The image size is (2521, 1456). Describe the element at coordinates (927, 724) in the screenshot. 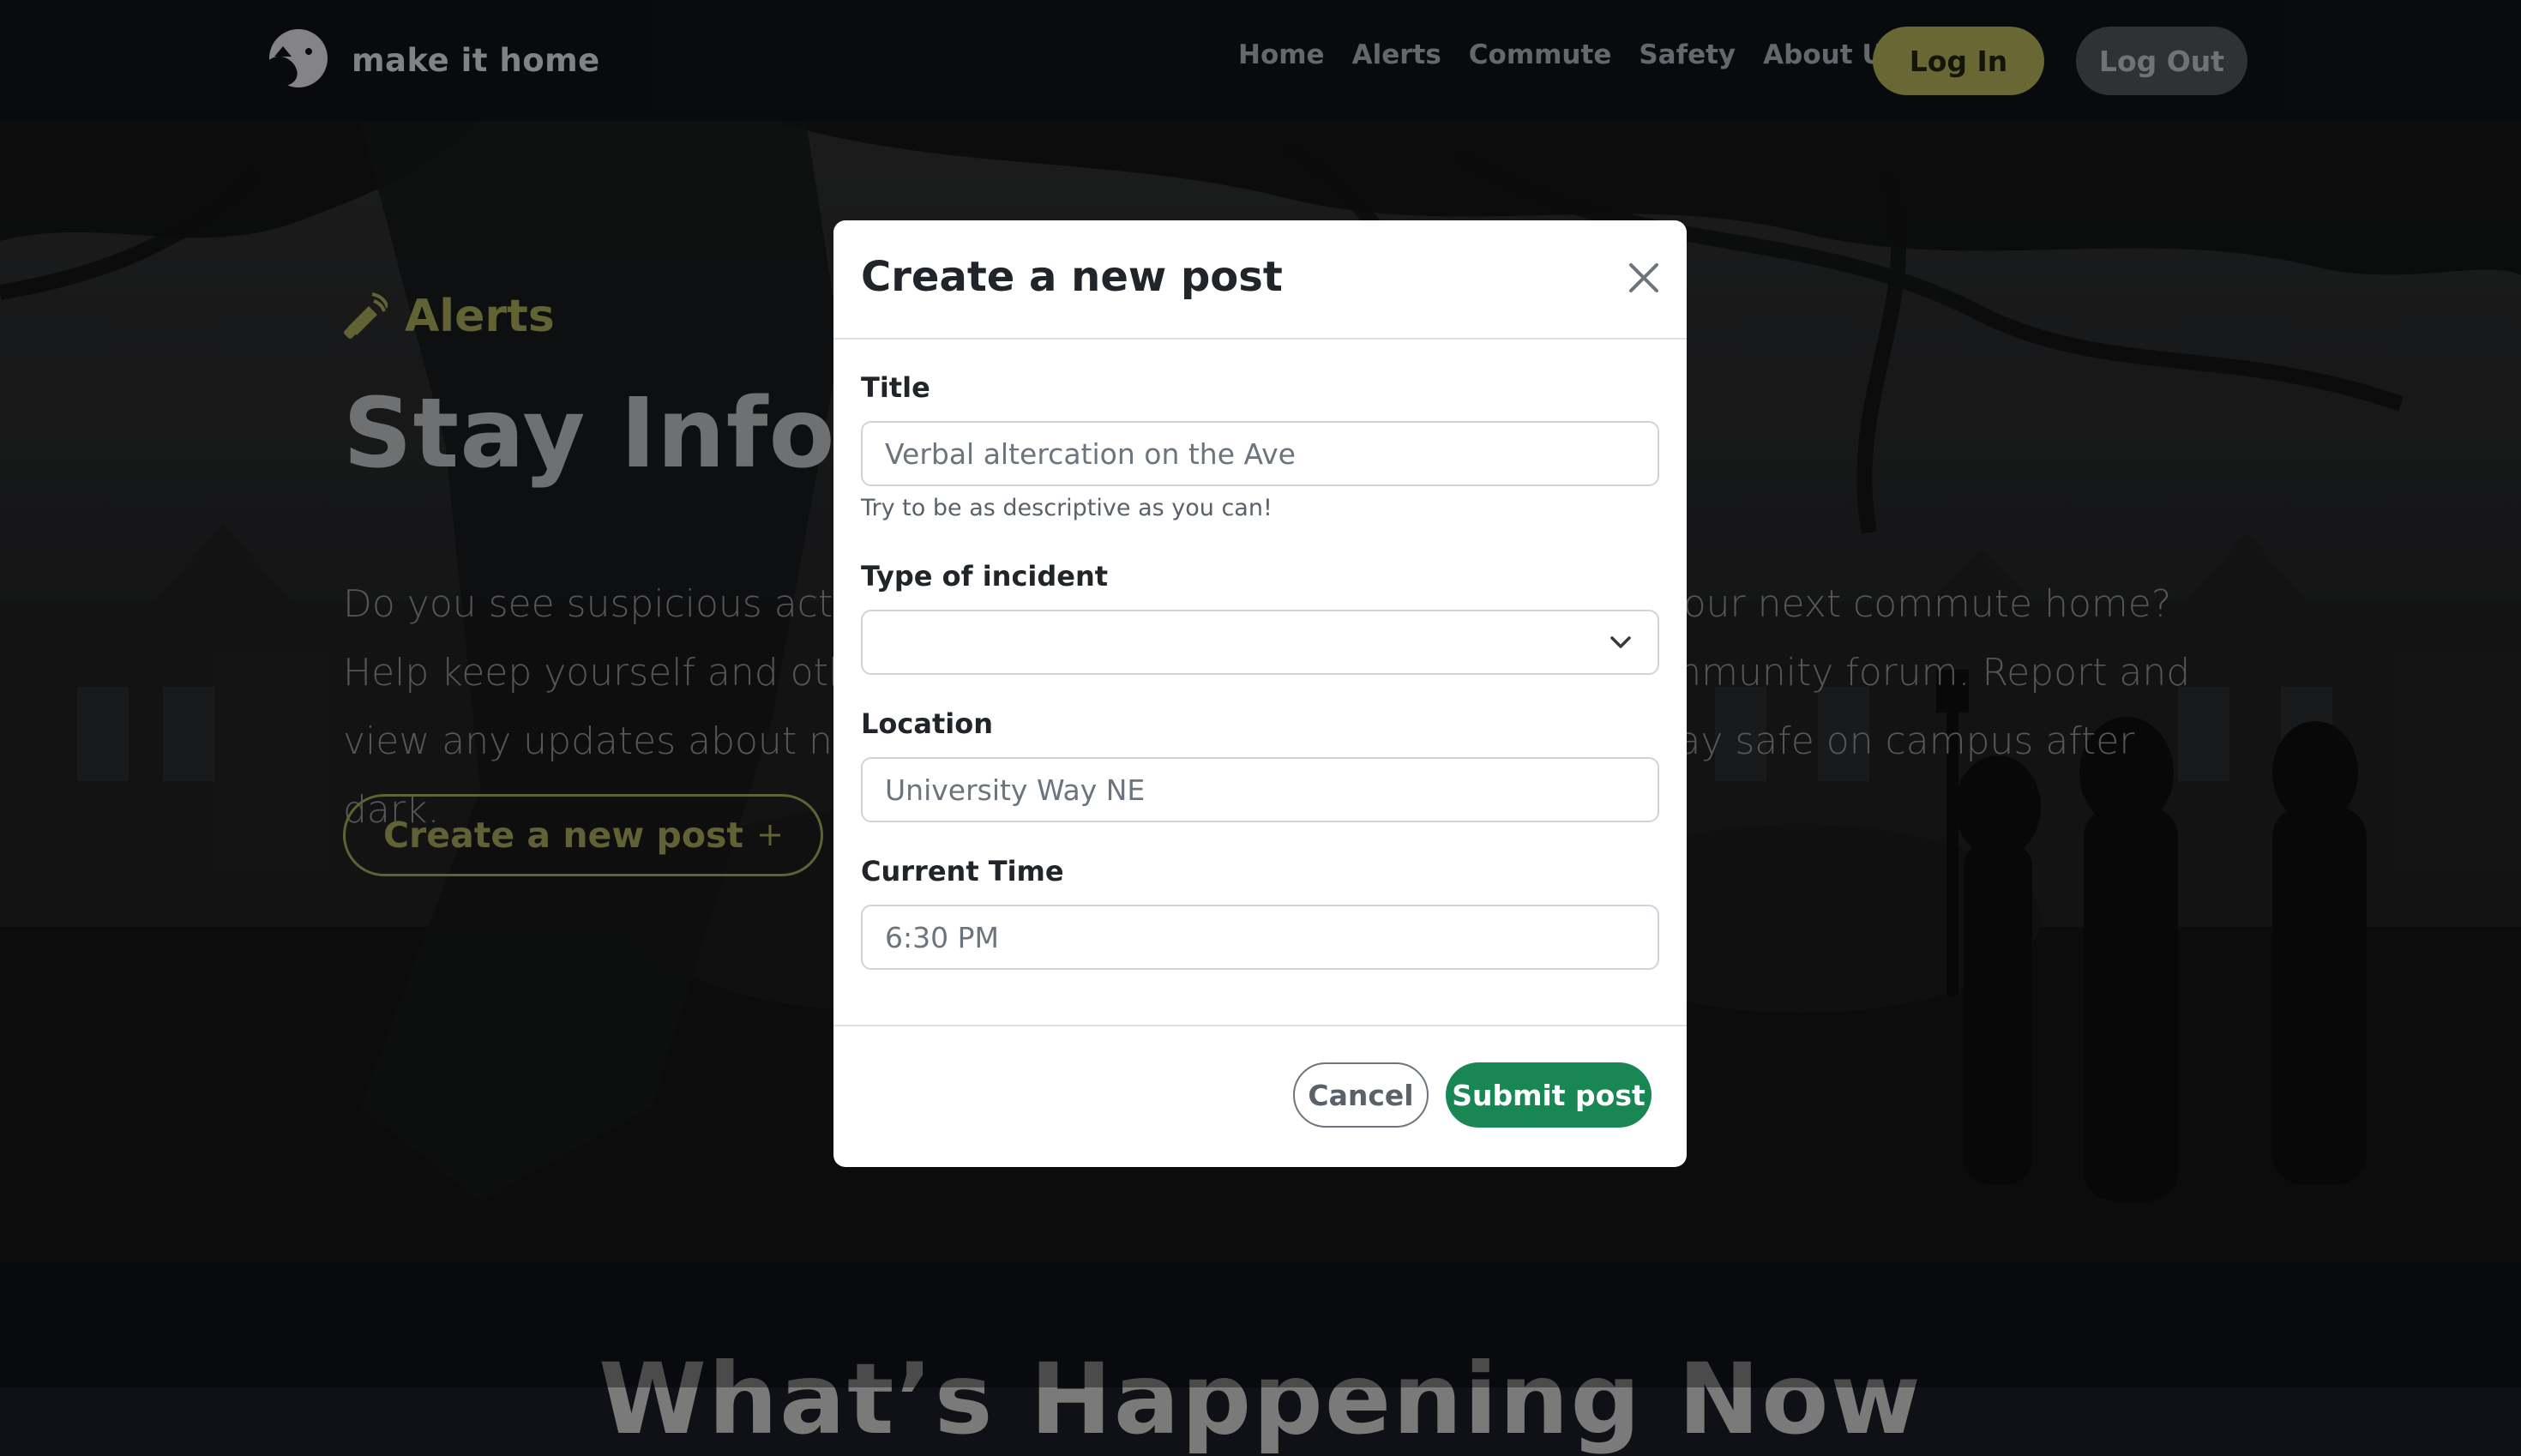

I see `location-label: Location` at that location.